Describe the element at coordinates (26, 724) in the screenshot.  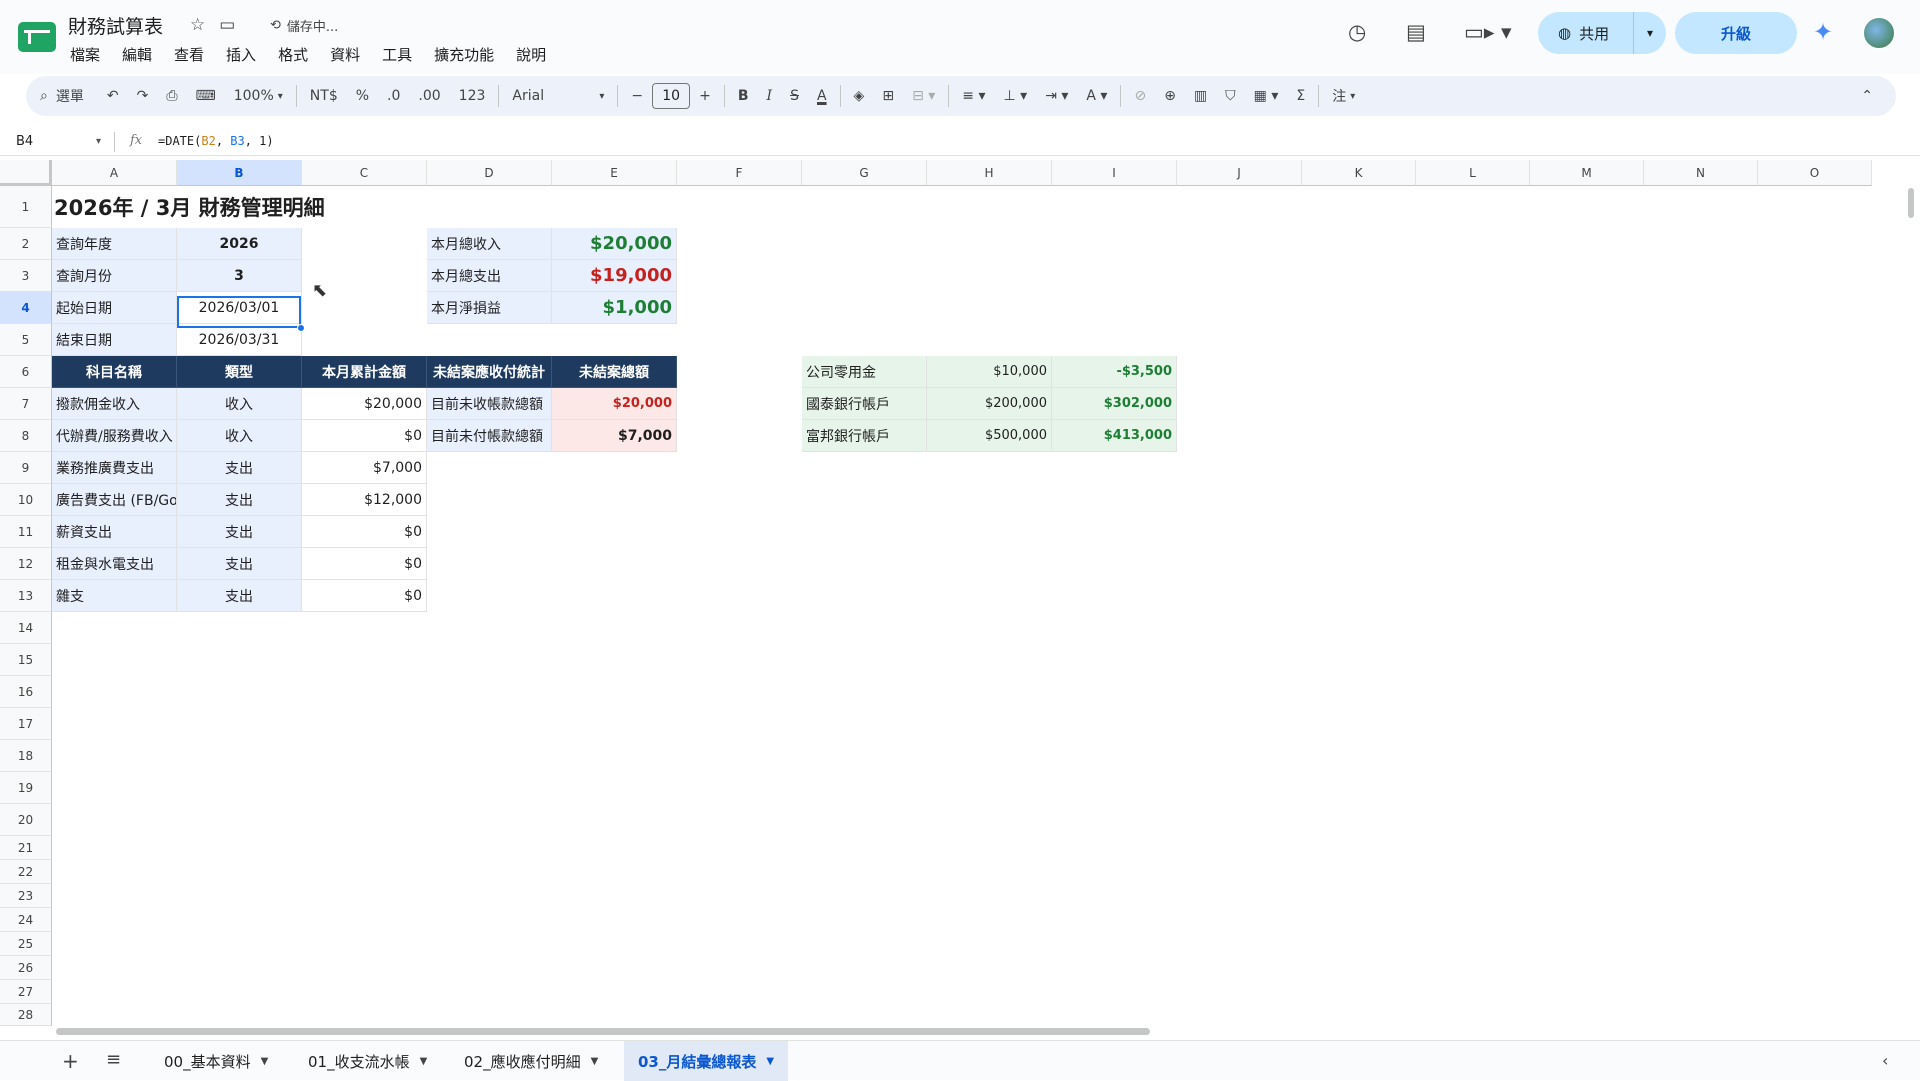
I see `row-header: 17` at that location.